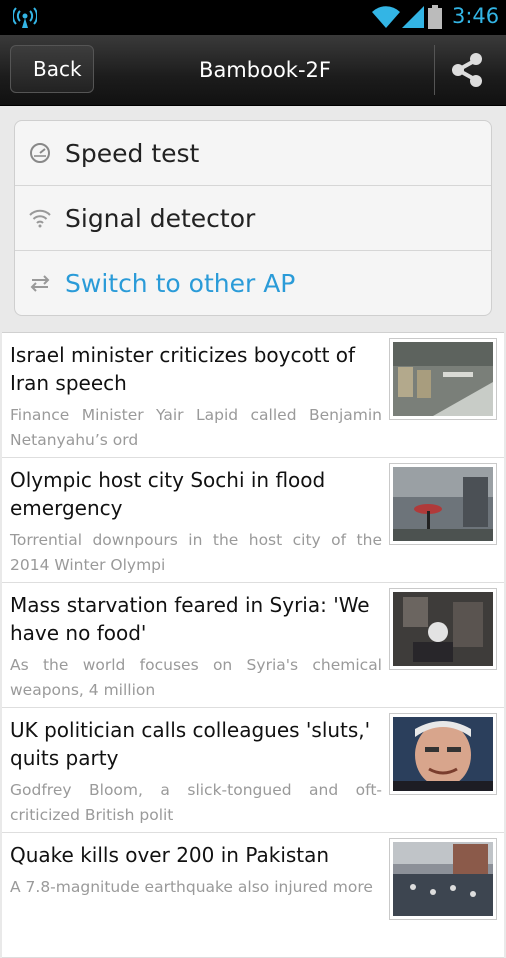 Image resolution: width=506 pixels, height=958 pixels. I want to click on action-bar-divider, so click(434, 70).